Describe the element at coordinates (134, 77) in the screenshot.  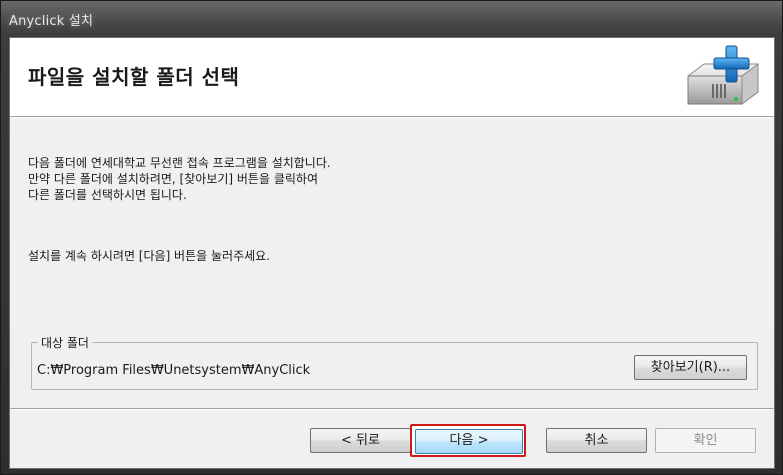
I see `page-title: 파일을 설치할 폴더 선택` at that location.